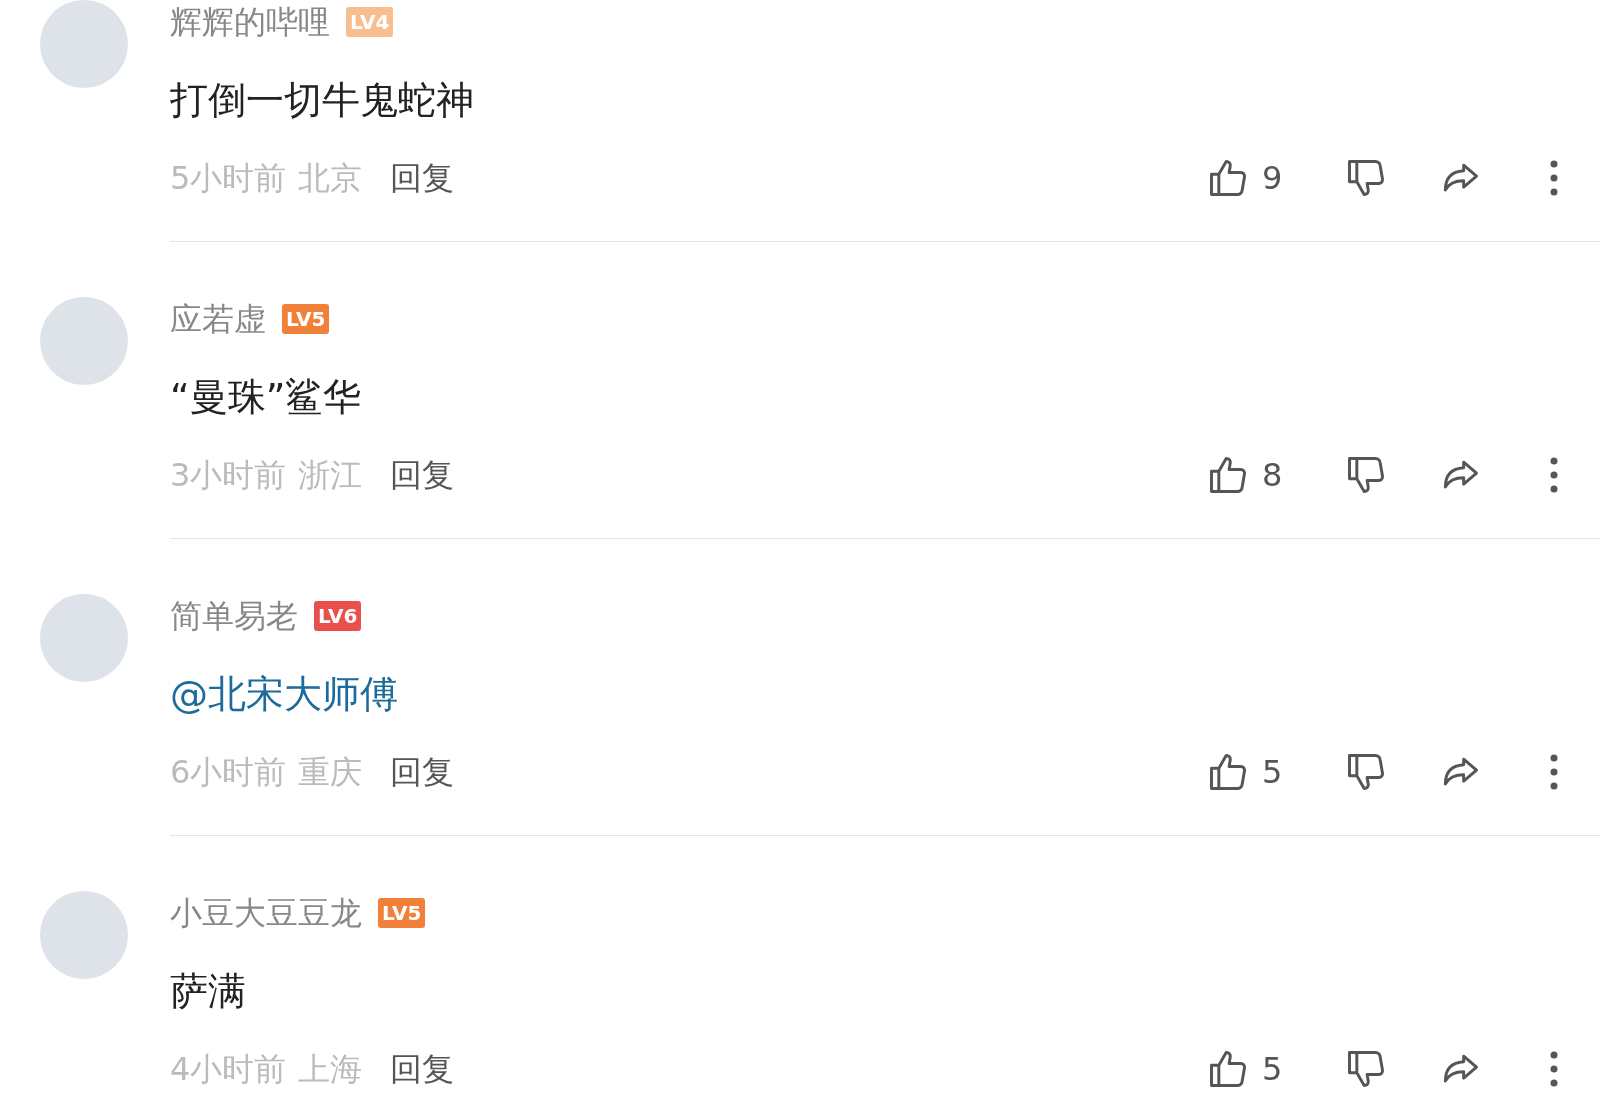 The image size is (1600, 1097). Describe the element at coordinates (330, 178) in the screenshot. I see `location: 北京` at that location.